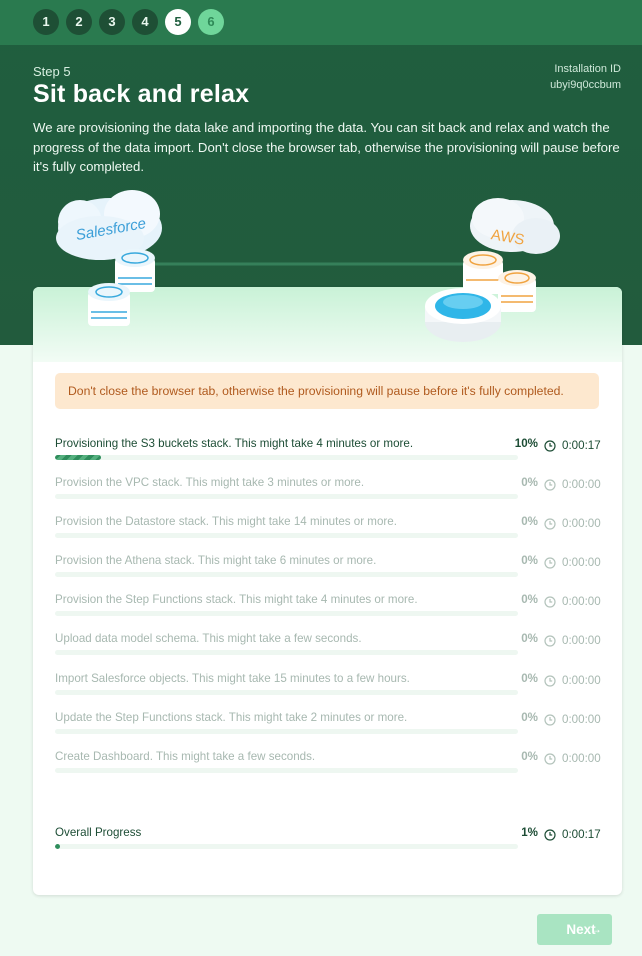  What do you see at coordinates (145, 22) in the screenshot?
I see `step-4: 4` at bounding box center [145, 22].